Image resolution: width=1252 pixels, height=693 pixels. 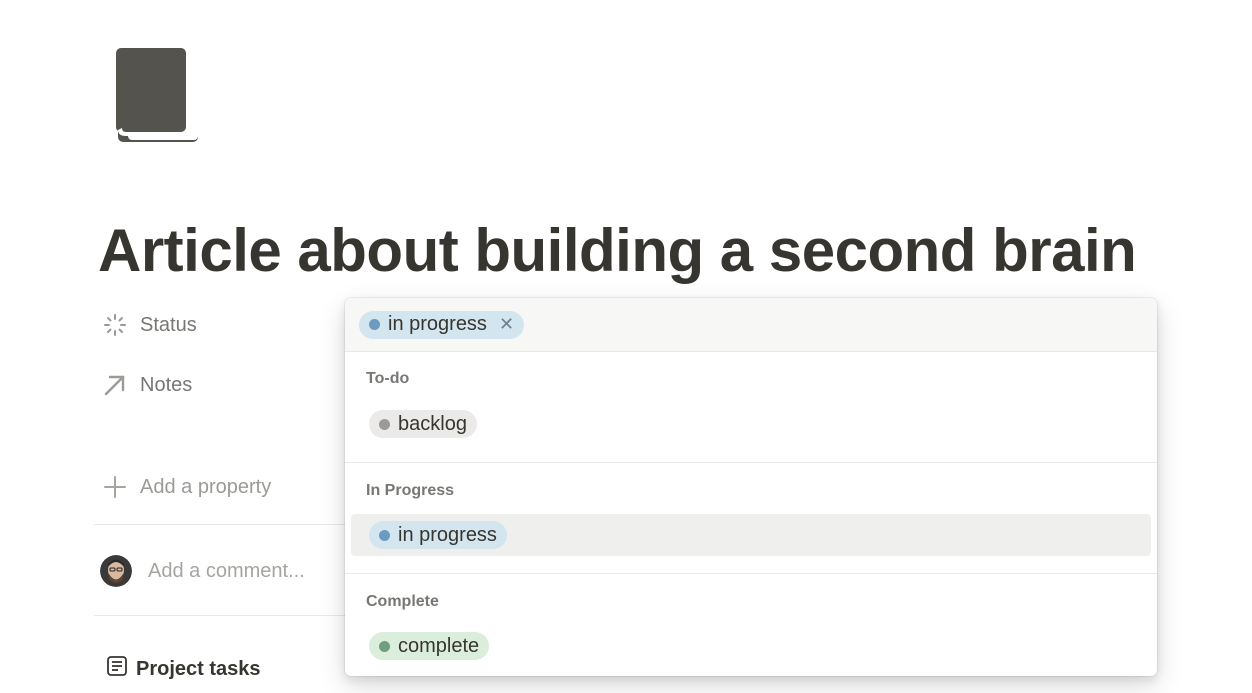 What do you see at coordinates (117, 669) in the screenshot?
I see `document-icon` at bounding box center [117, 669].